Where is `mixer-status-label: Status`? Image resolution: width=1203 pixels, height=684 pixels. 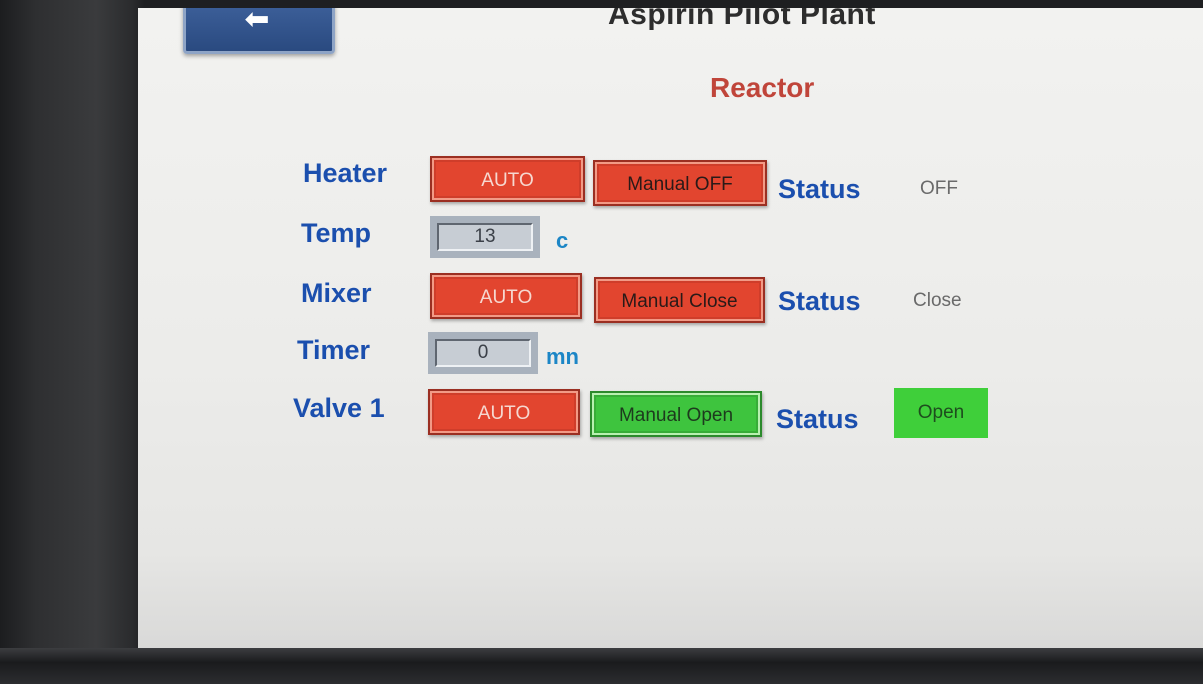 mixer-status-label: Status is located at coordinates (819, 301).